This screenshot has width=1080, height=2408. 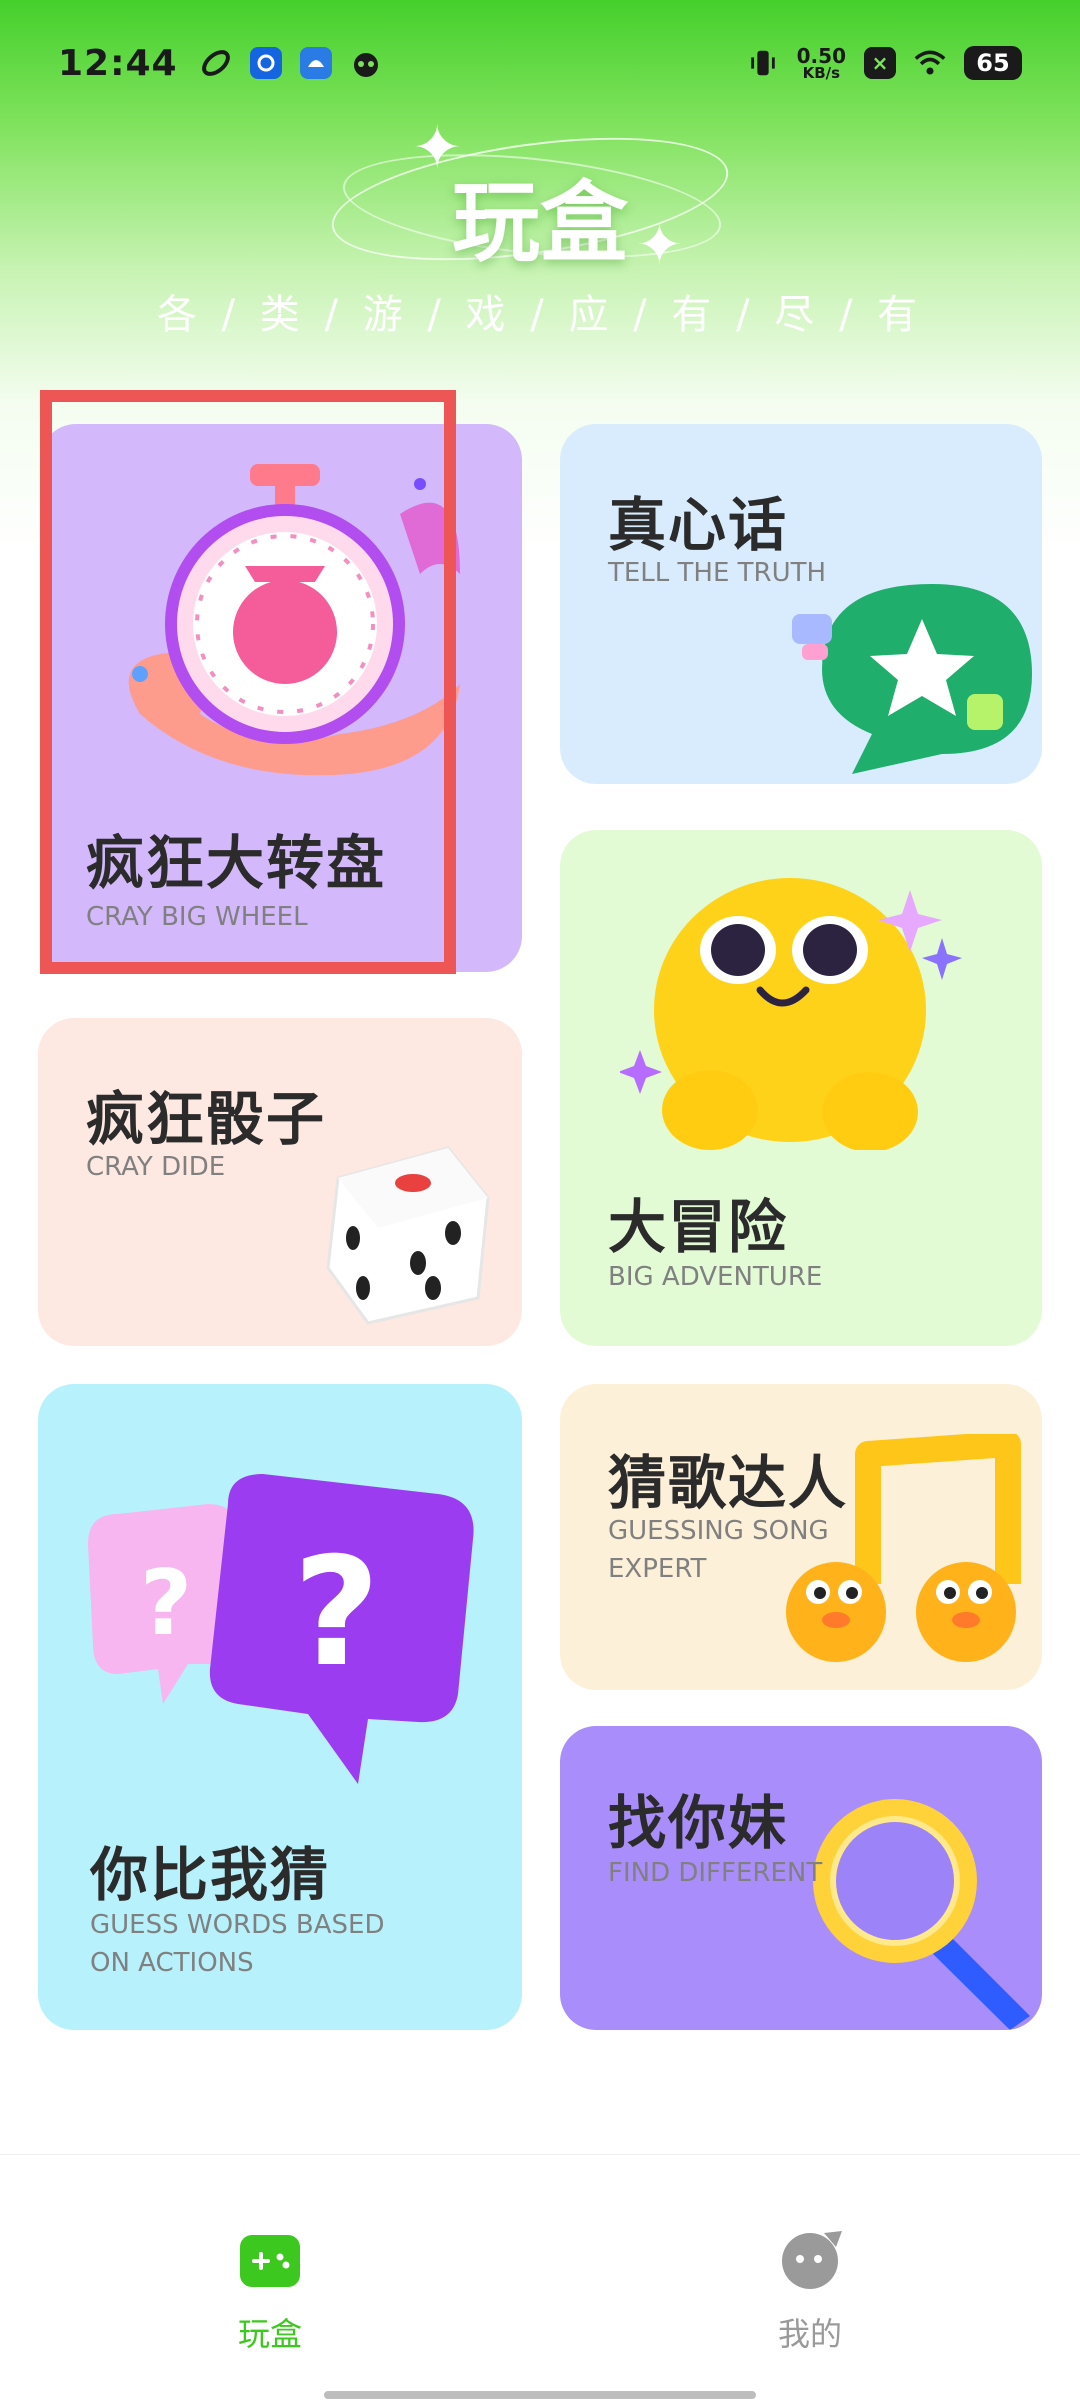 What do you see at coordinates (156, 1167) in the screenshot?
I see `card-subtitle: CRAY DIDE` at bounding box center [156, 1167].